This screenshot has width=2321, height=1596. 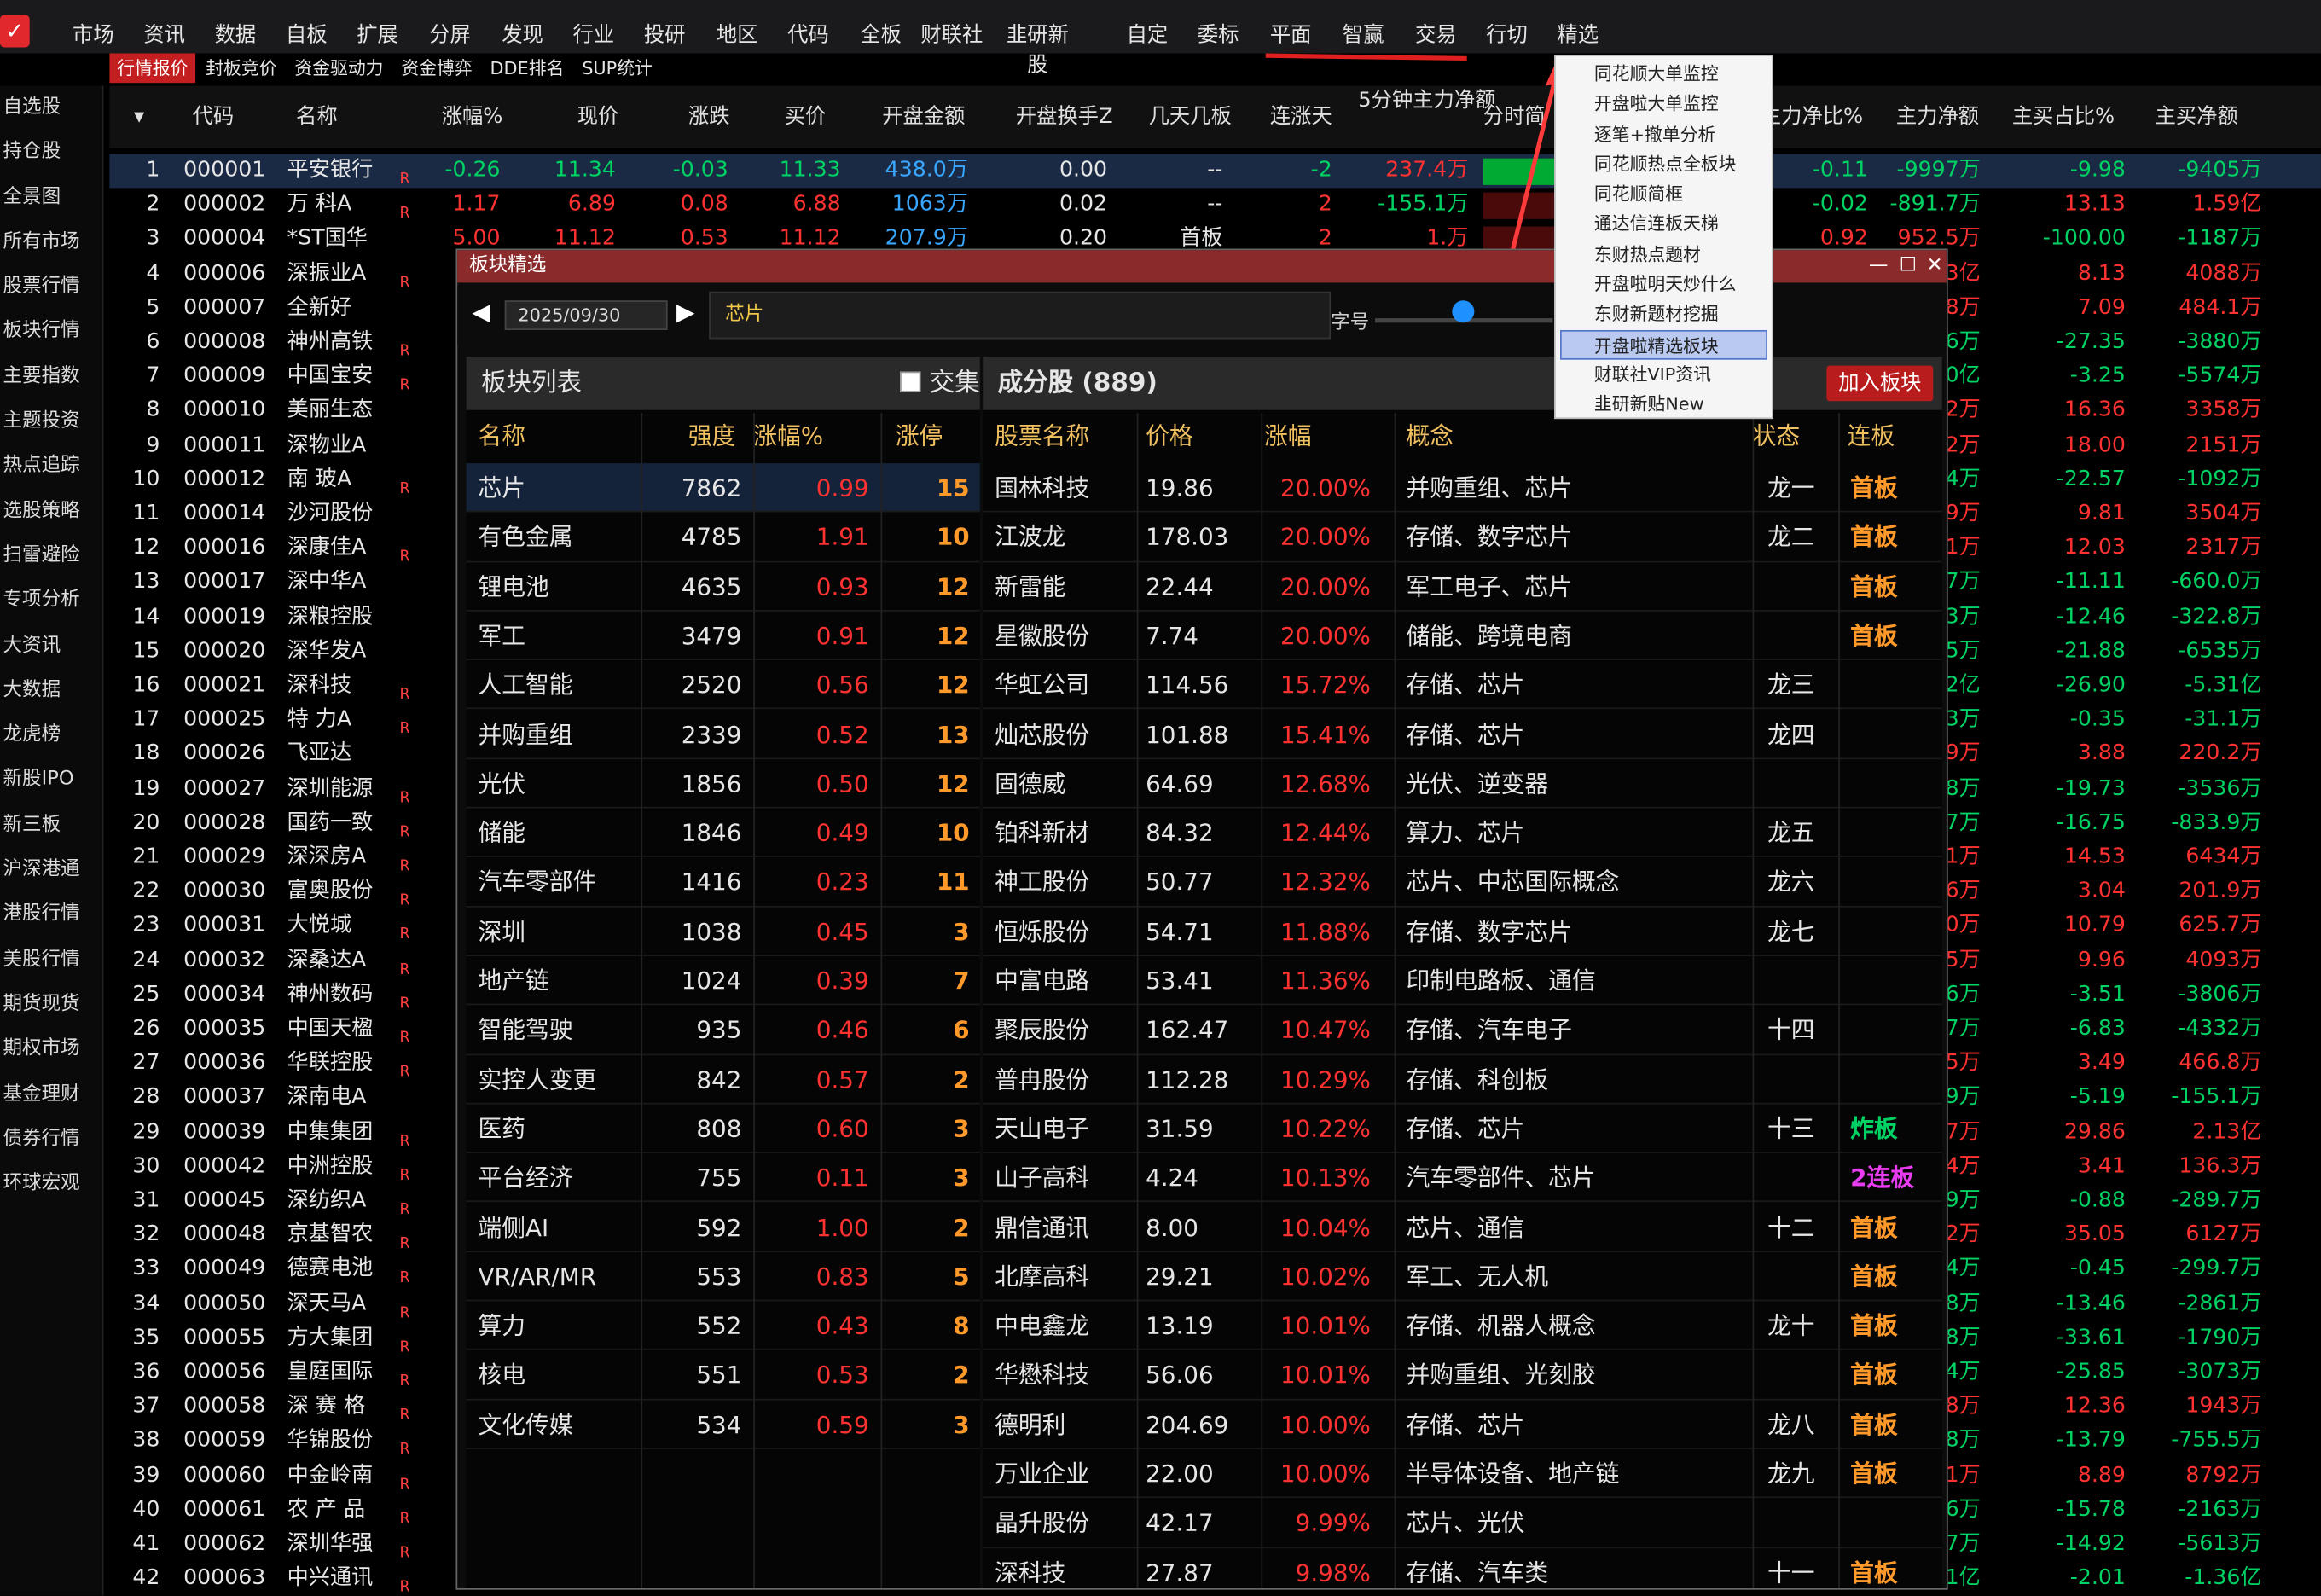 What do you see at coordinates (1664, 405) in the screenshot?
I see `dropdown-item: 韭研新贴New` at bounding box center [1664, 405].